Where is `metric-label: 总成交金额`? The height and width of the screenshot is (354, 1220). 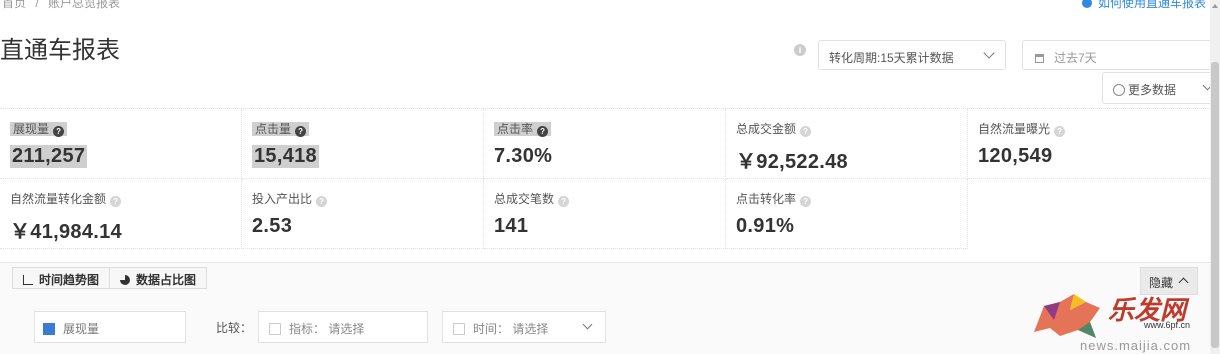
metric-label: 总成交金额 is located at coordinates (766, 129).